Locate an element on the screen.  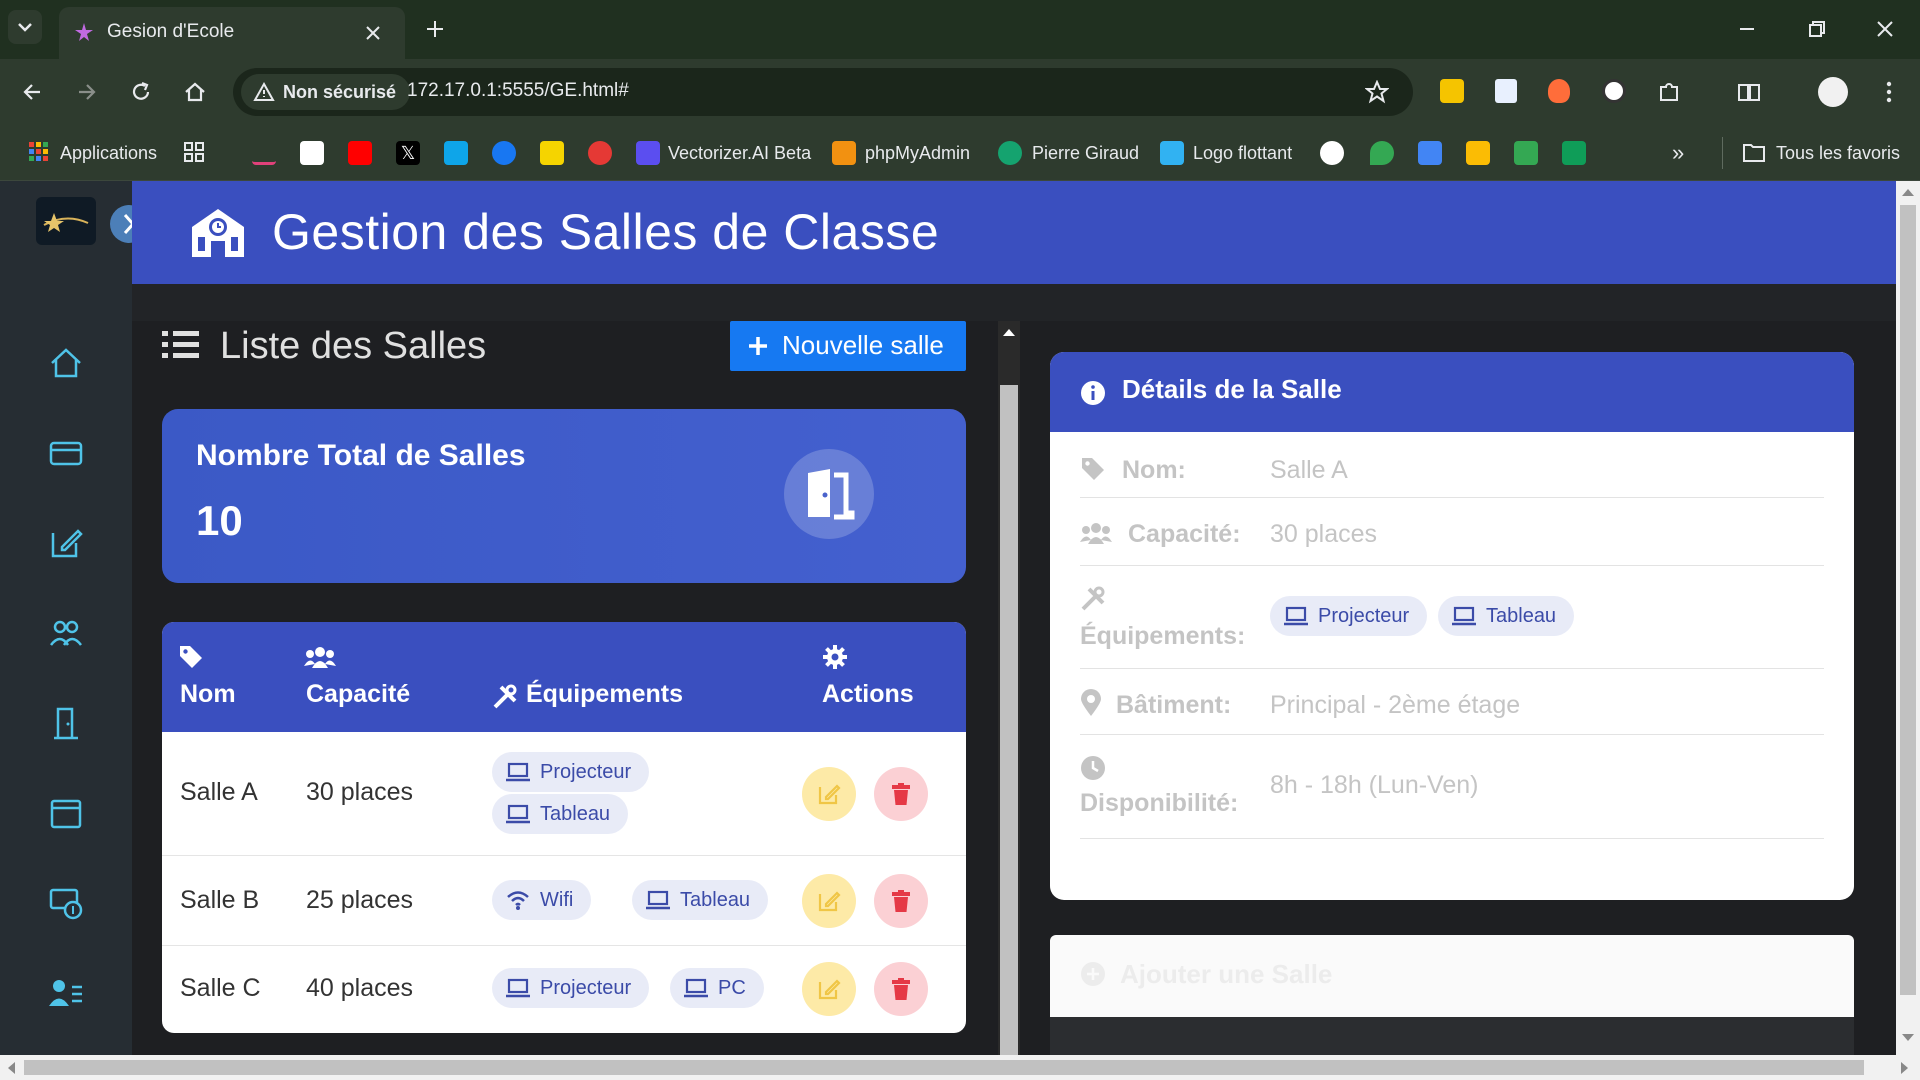
extension-doc-icon is located at coordinates (1506, 91).